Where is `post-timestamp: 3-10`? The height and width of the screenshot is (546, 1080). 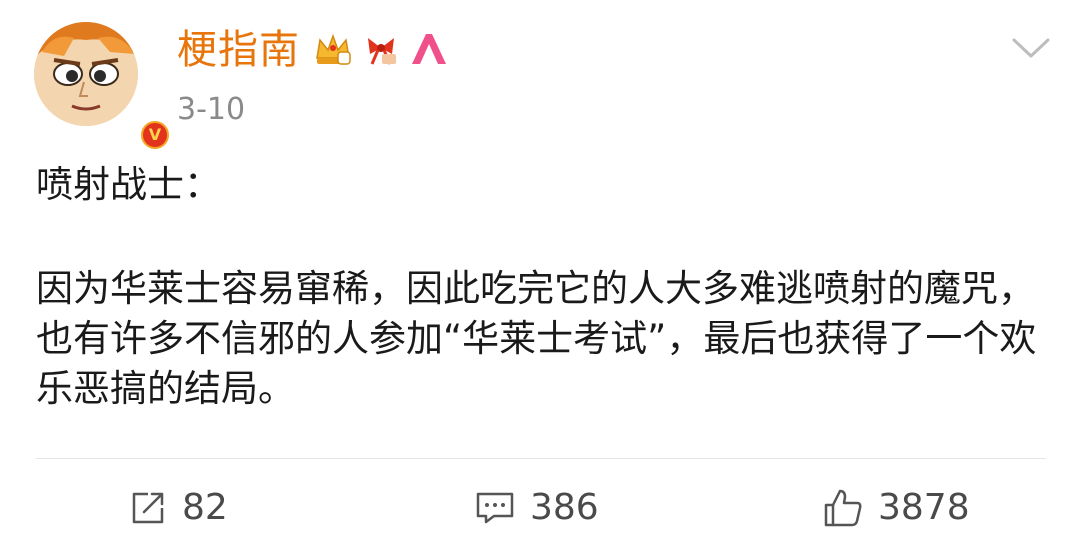 post-timestamp: 3-10 is located at coordinates (211, 109).